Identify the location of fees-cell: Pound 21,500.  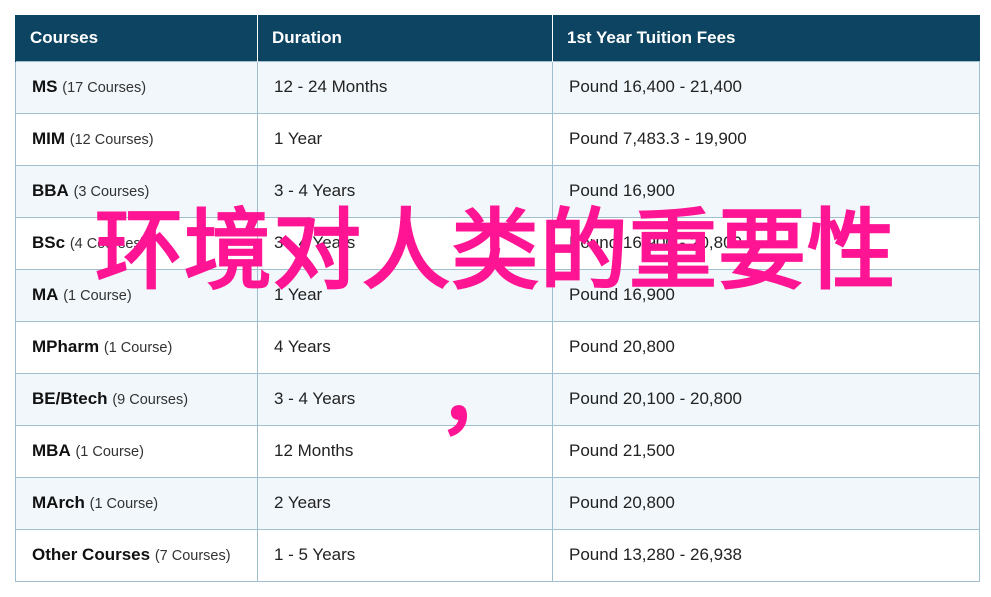
(766, 451).